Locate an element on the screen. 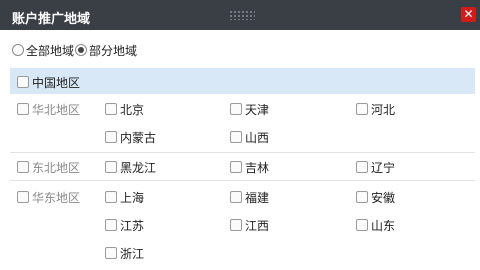  province-item: 江西 is located at coordinates (249, 225).